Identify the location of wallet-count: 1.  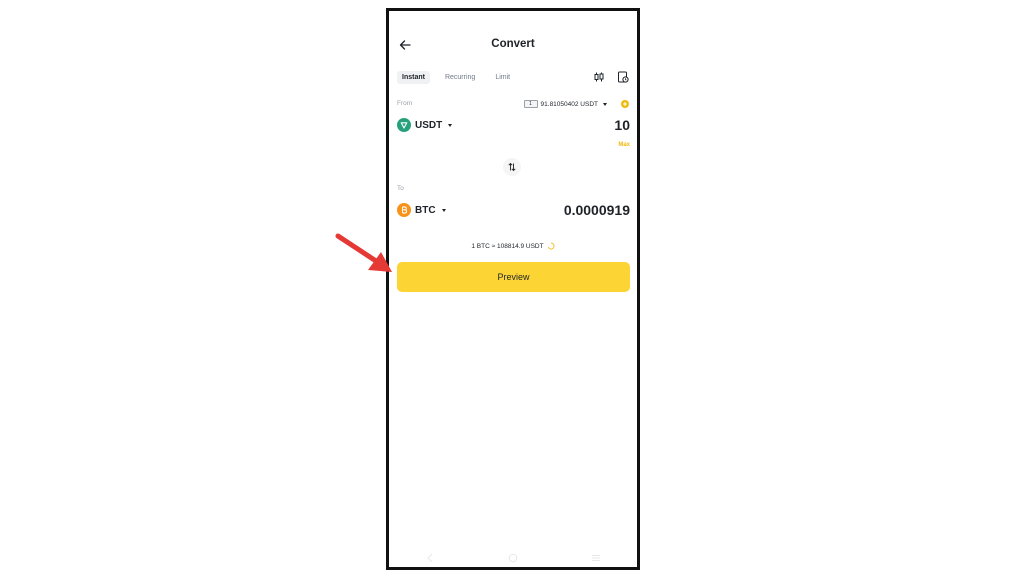
(530, 104).